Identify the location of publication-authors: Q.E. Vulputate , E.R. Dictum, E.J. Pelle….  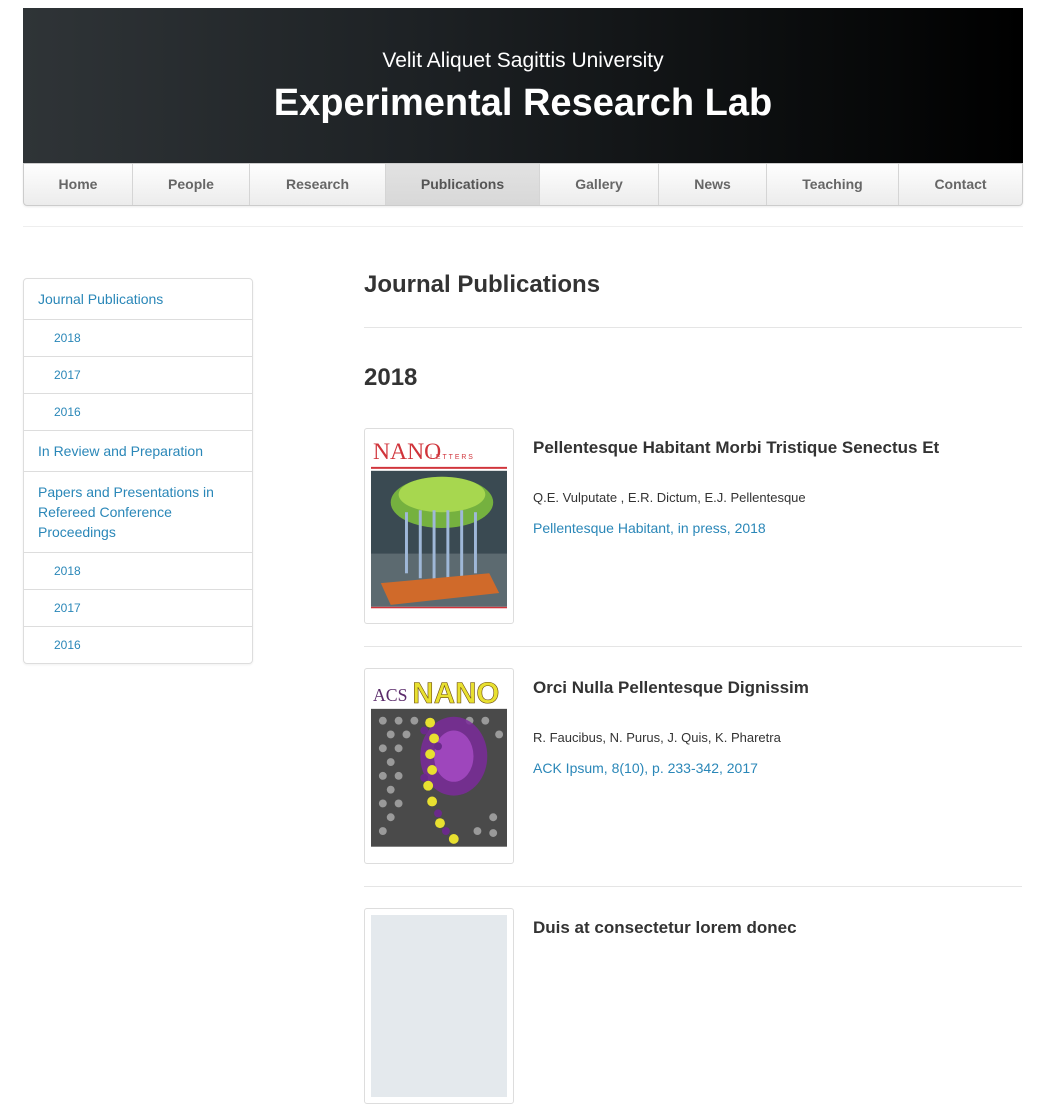
(669, 497).